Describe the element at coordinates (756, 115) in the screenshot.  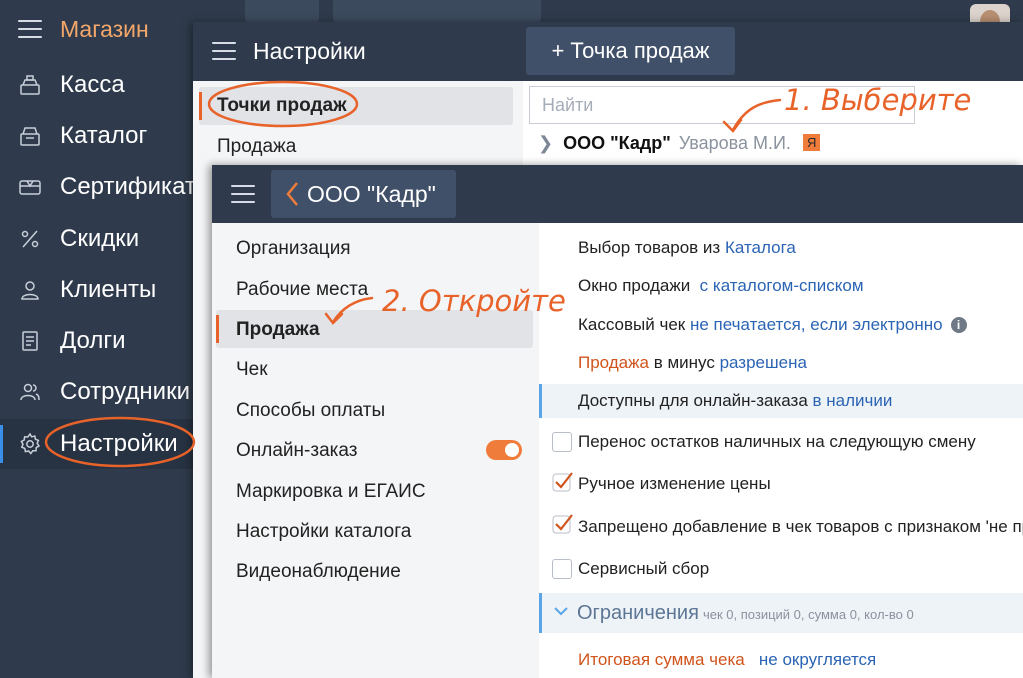
I see `arrow-step1` at that location.